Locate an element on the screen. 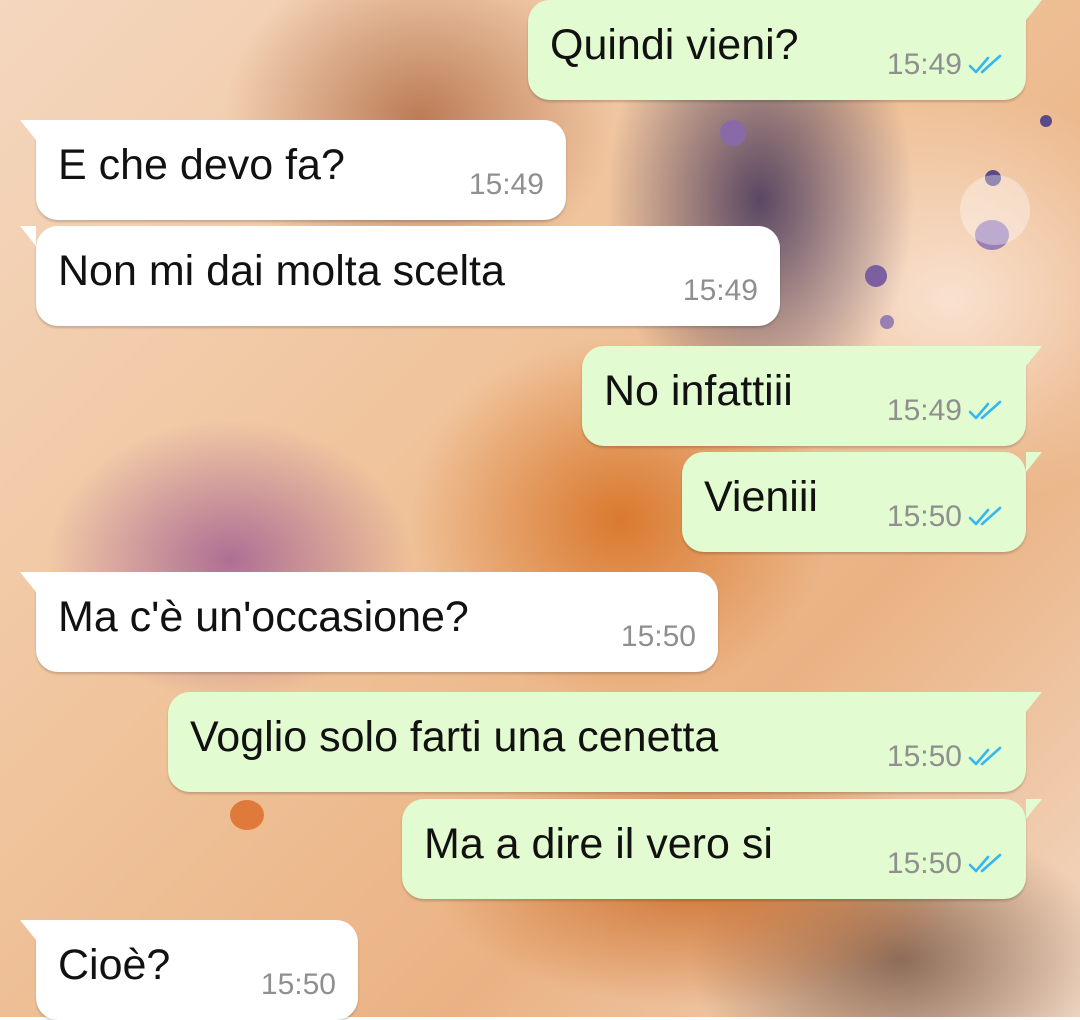 The image size is (1080, 1020). message-text: No infattiii is located at coordinates (698, 391).